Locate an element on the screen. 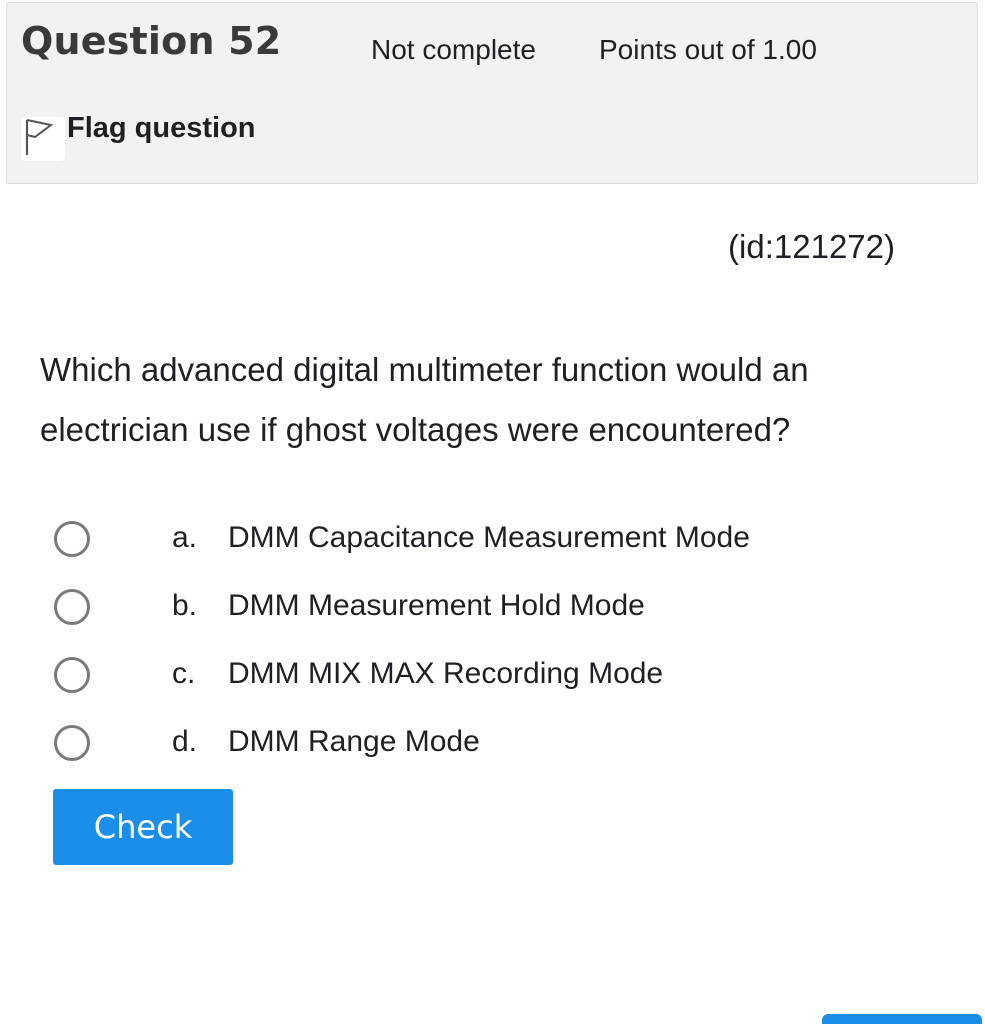 The width and height of the screenshot is (985, 1024). flag-question-button: Flag question is located at coordinates (138, 137).